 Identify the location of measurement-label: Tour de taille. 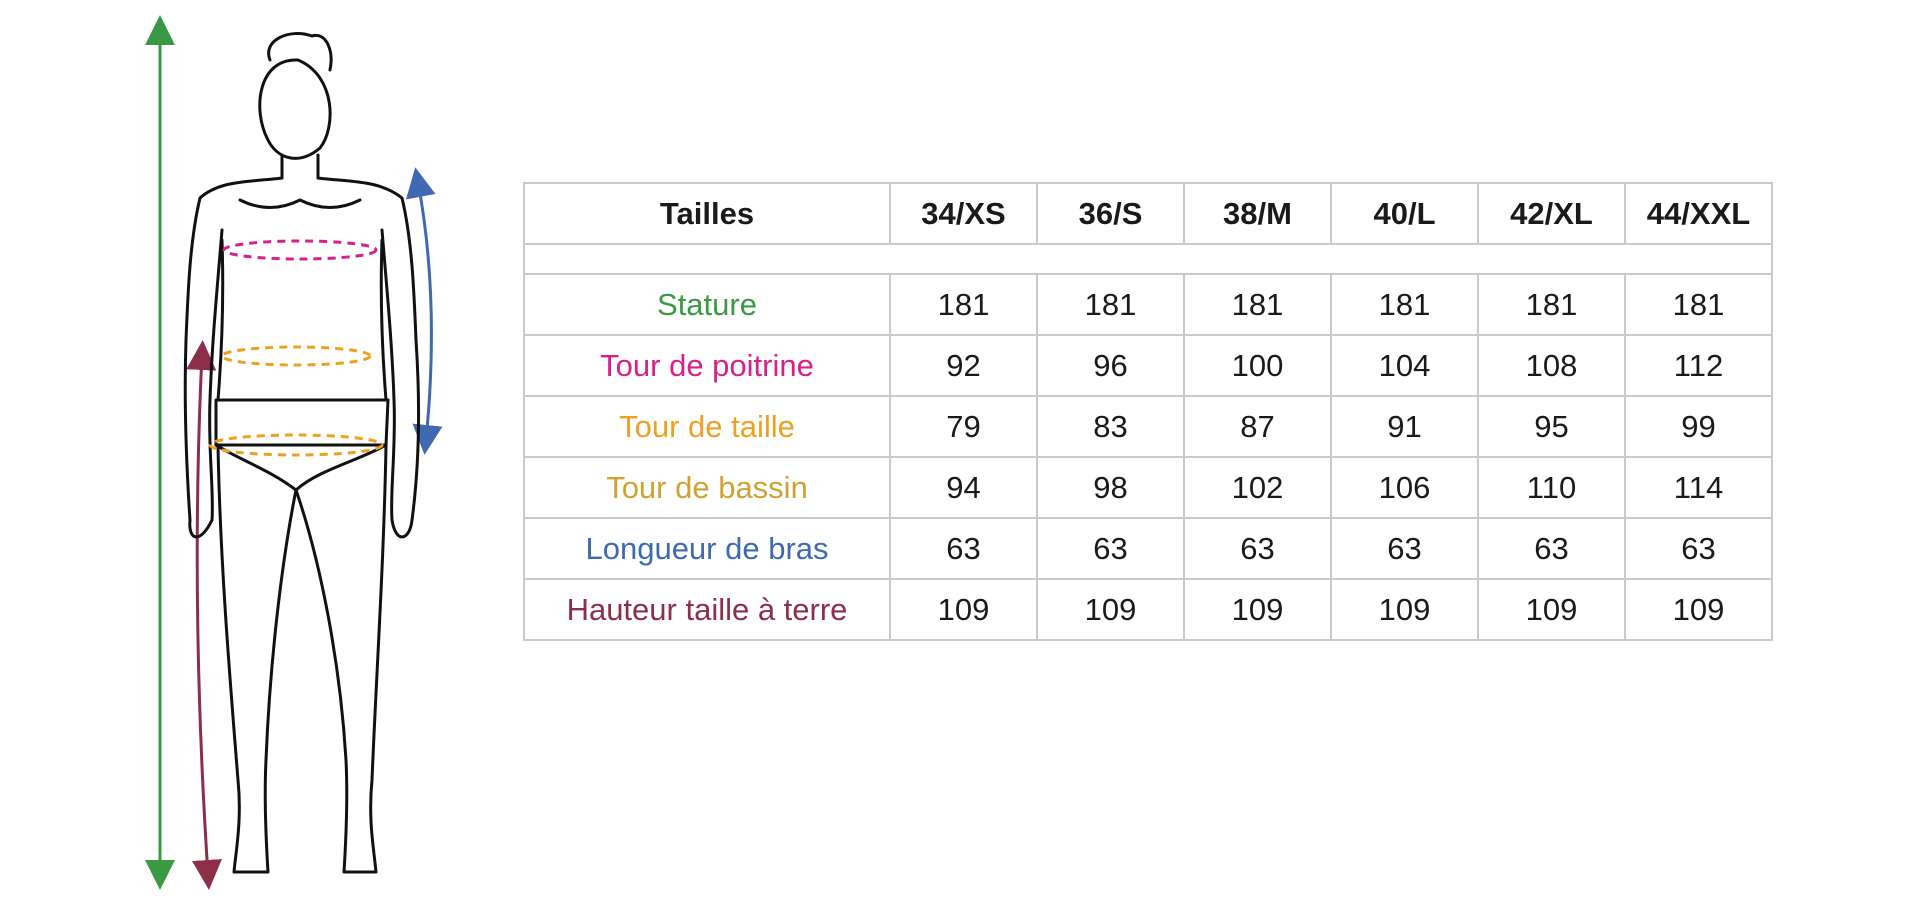
(707, 426).